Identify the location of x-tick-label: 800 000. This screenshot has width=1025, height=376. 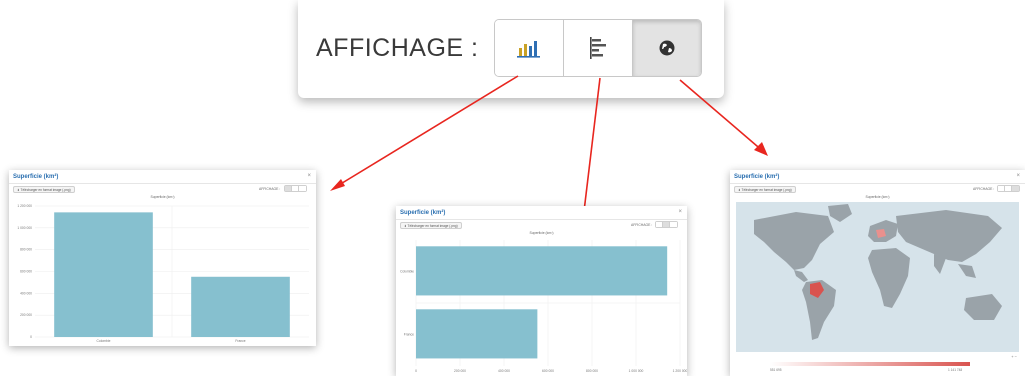
(592, 371).